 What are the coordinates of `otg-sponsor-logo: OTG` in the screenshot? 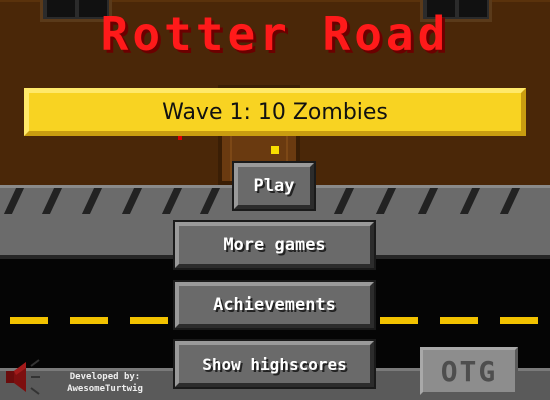 It's located at (469, 371).